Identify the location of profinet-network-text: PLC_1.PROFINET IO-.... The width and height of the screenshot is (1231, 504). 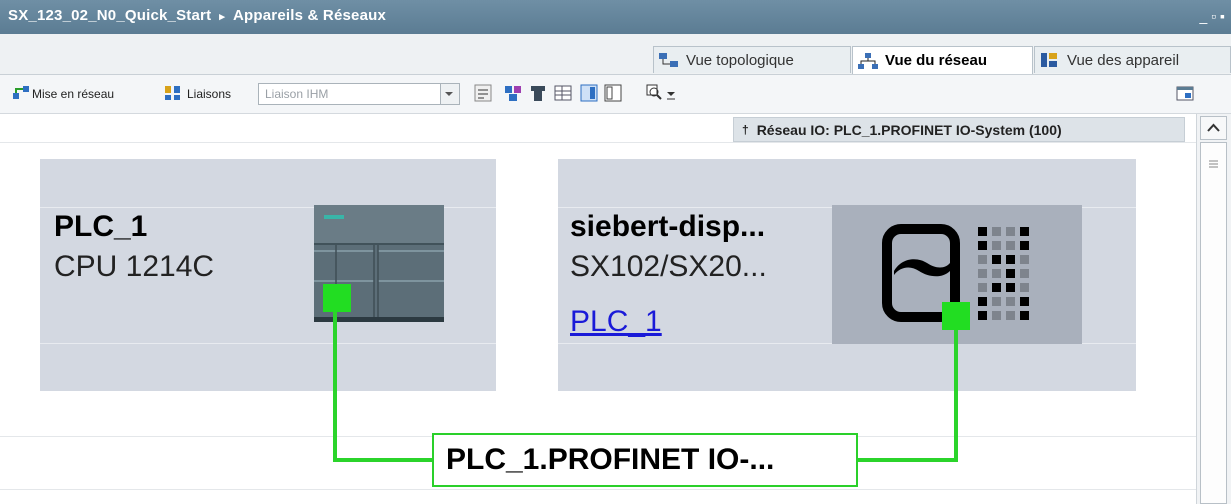
(610, 459).